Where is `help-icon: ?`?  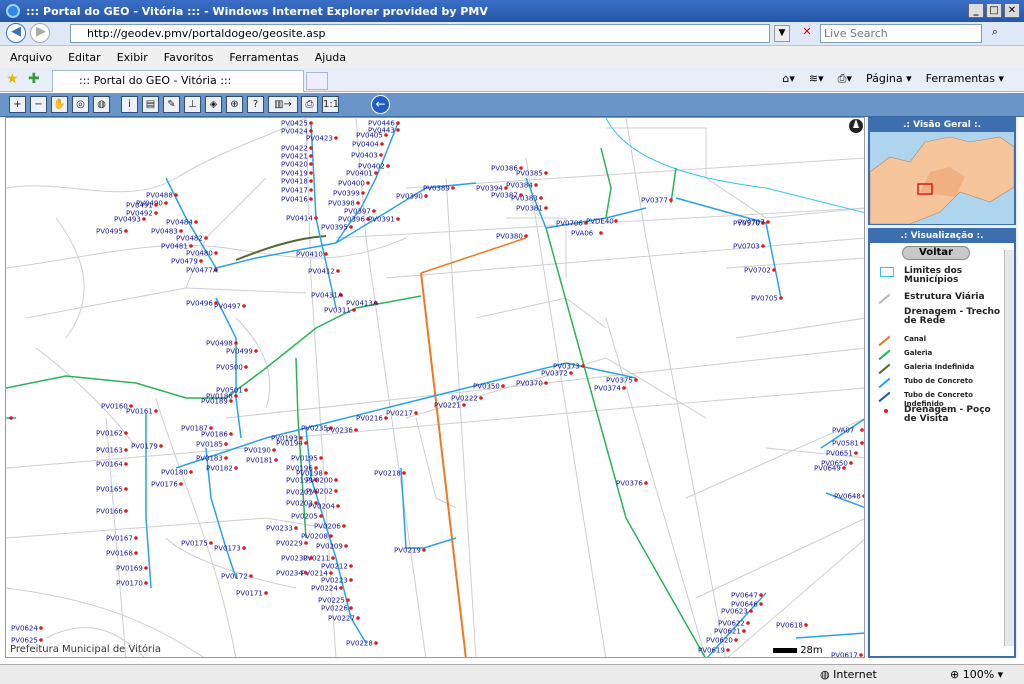 help-icon: ? is located at coordinates (255, 104).